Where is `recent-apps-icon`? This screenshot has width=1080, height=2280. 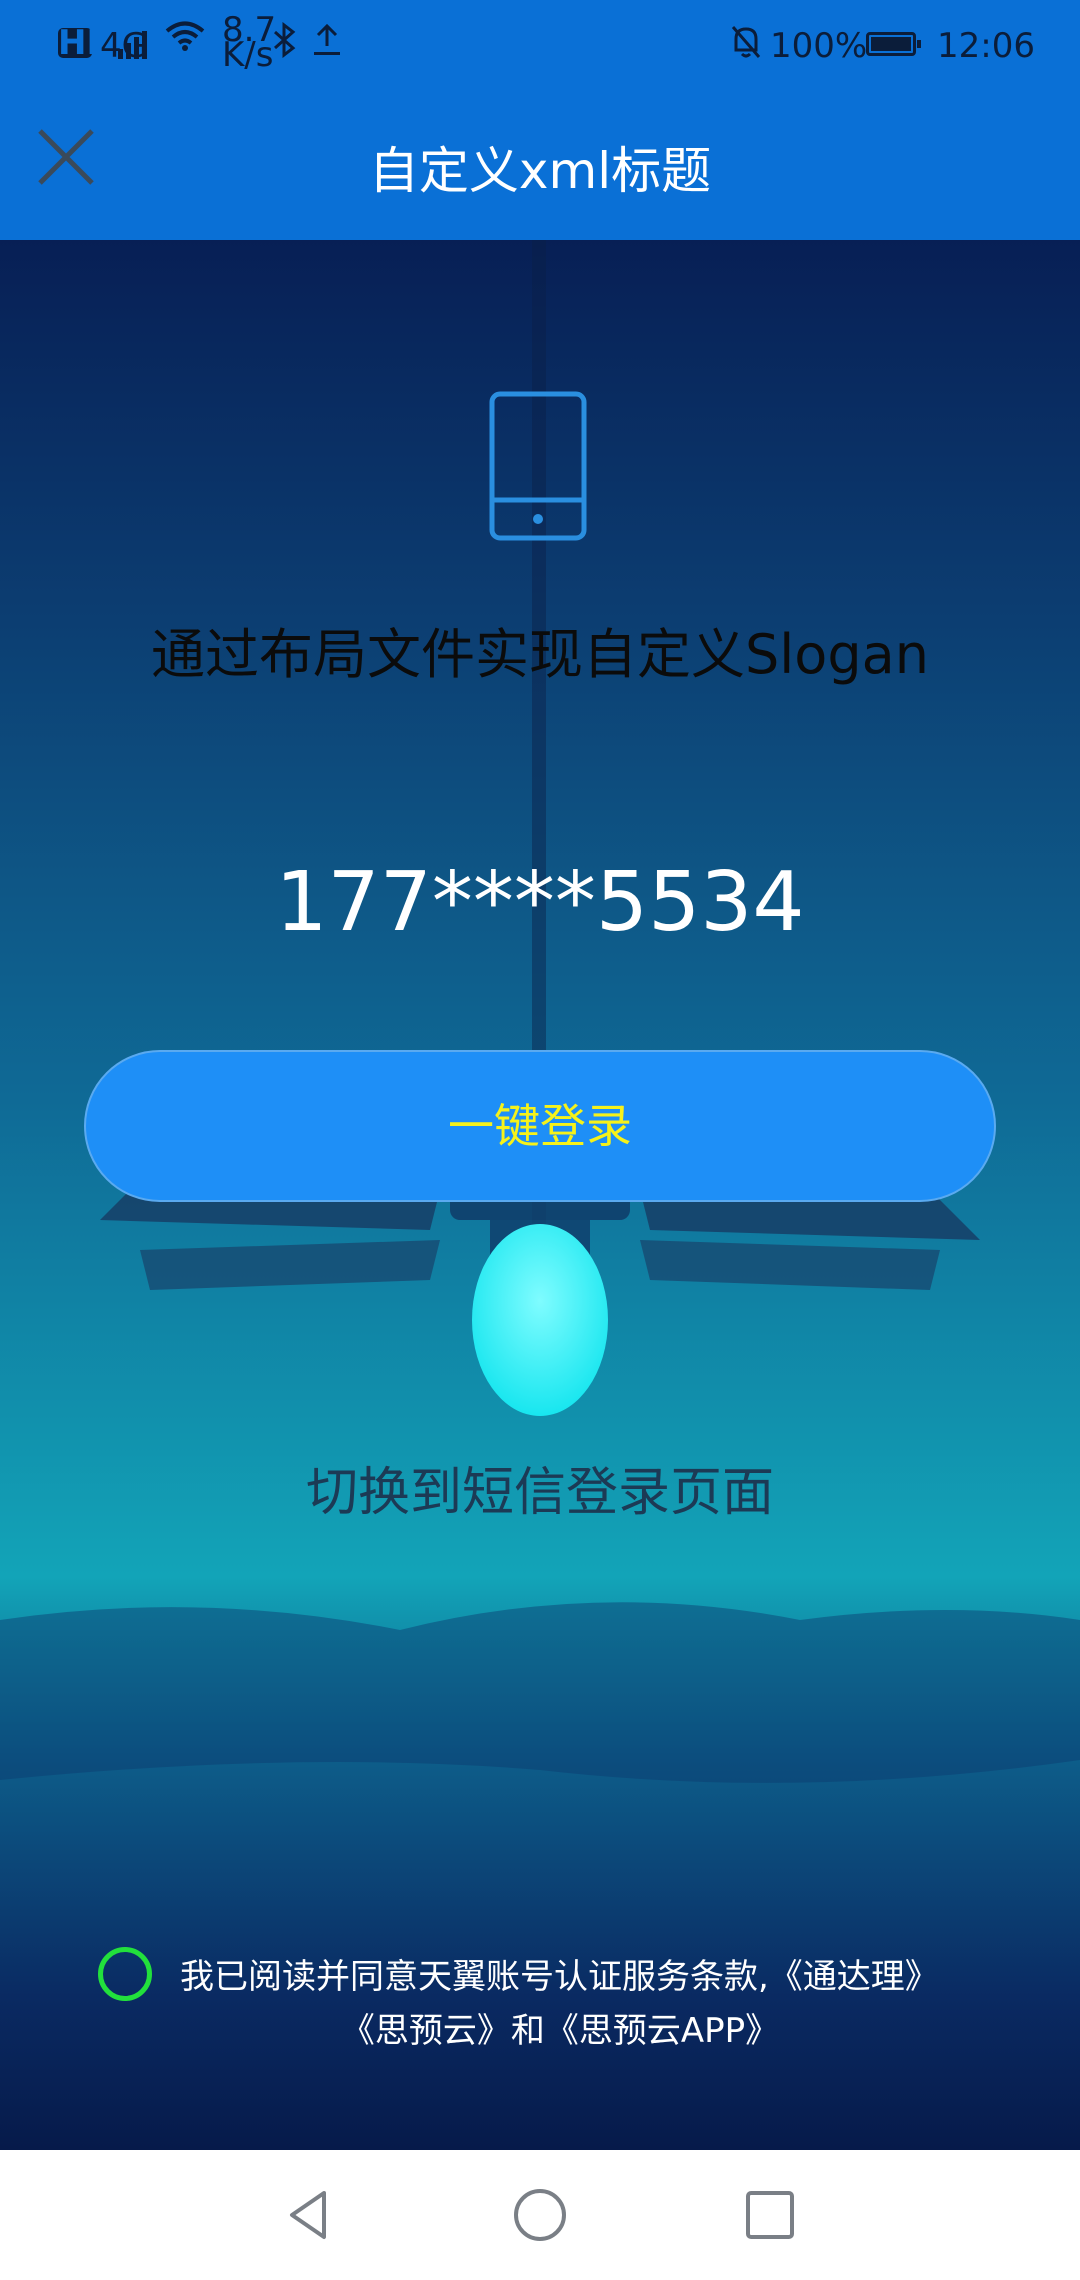 recent-apps-icon is located at coordinates (770, 2215).